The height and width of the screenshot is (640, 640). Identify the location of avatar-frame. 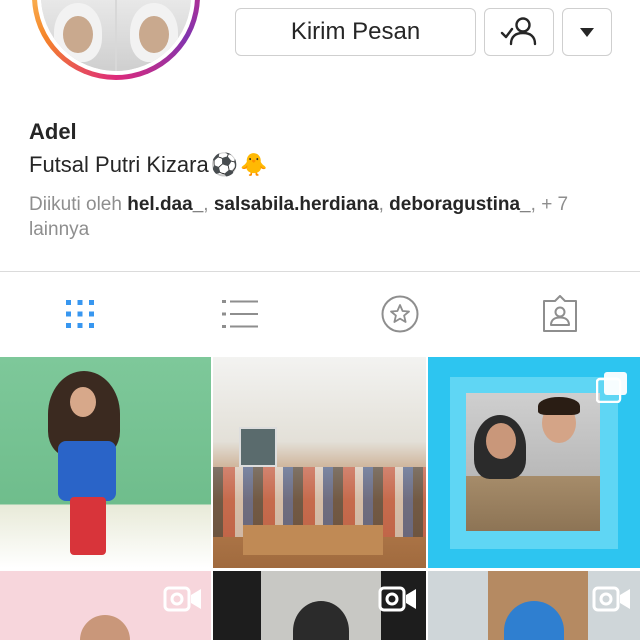
(116, 37).